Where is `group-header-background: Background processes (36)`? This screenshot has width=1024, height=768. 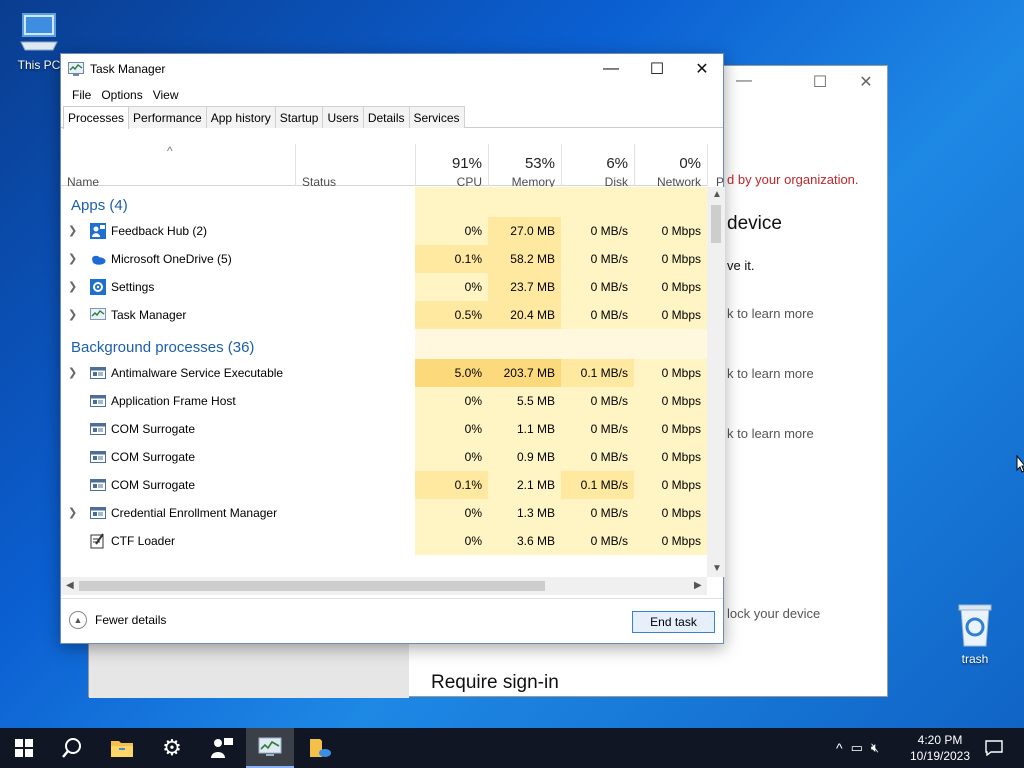 group-header-background: Background processes (36) is located at coordinates (384, 344).